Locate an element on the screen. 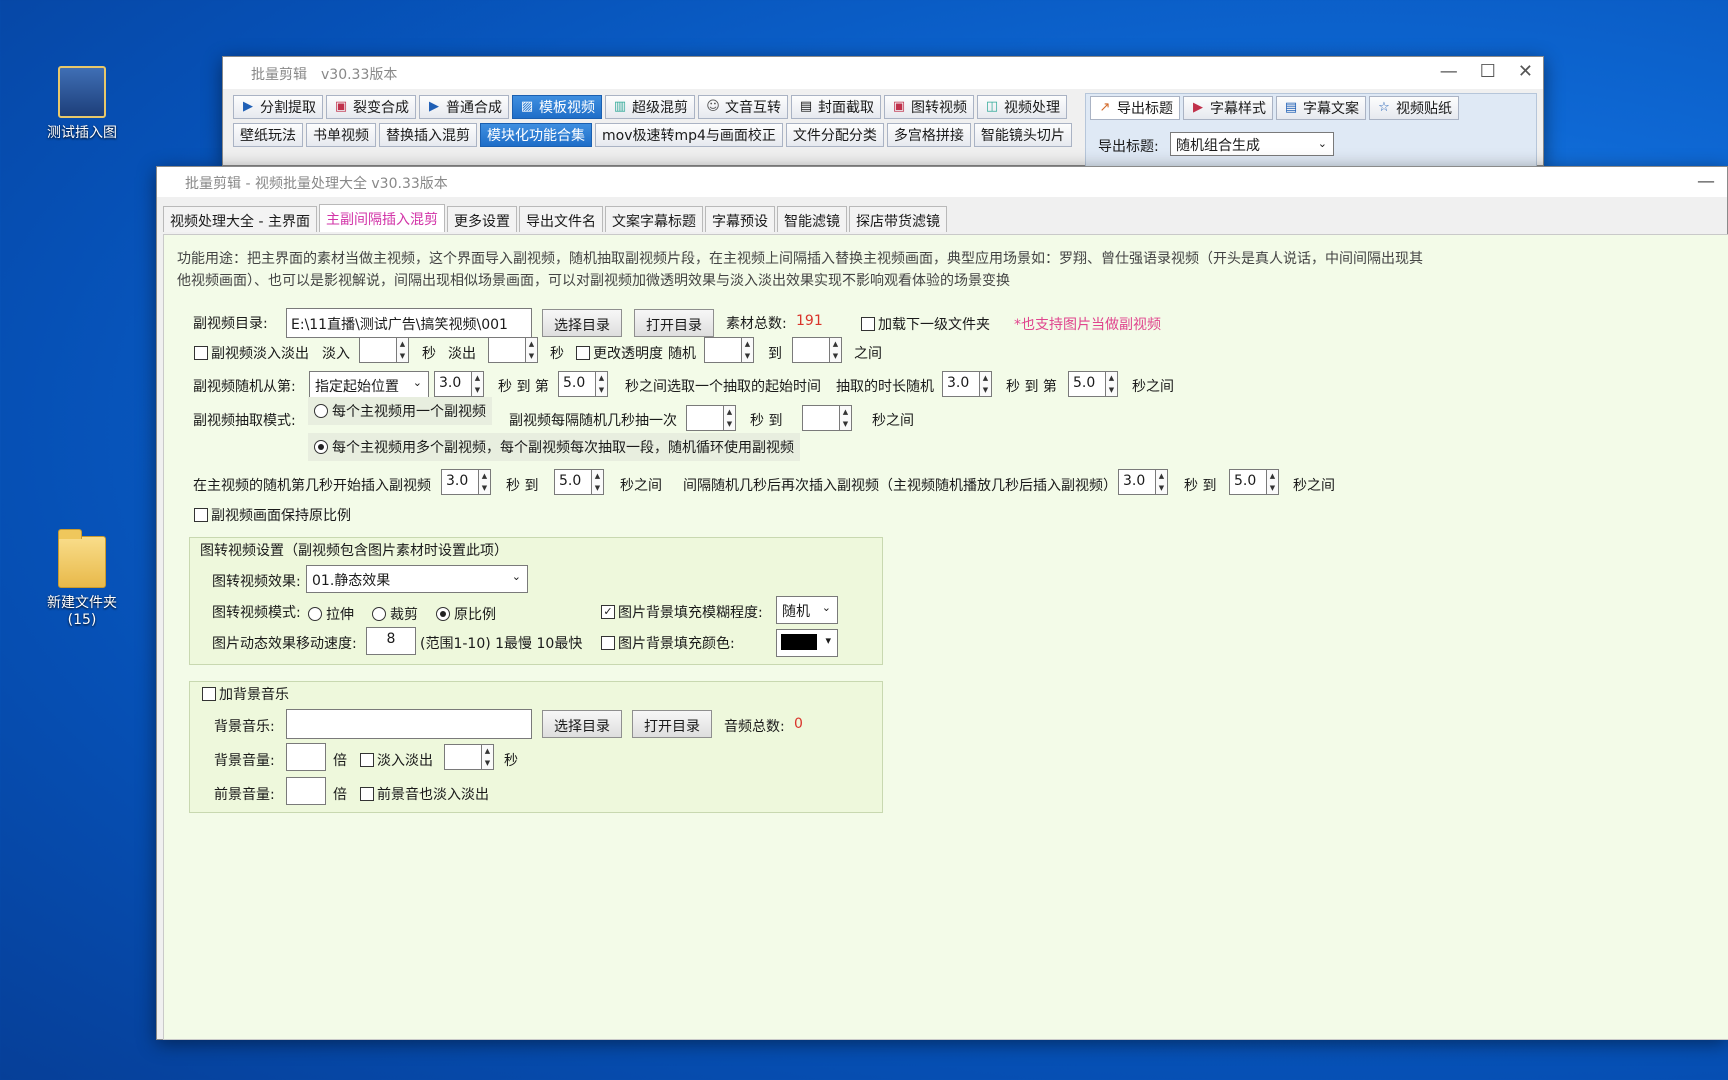 The height and width of the screenshot is (1080, 1728). mode-one-radio: 每个主视频用一个副视频 is located at coordinates (400, 411).